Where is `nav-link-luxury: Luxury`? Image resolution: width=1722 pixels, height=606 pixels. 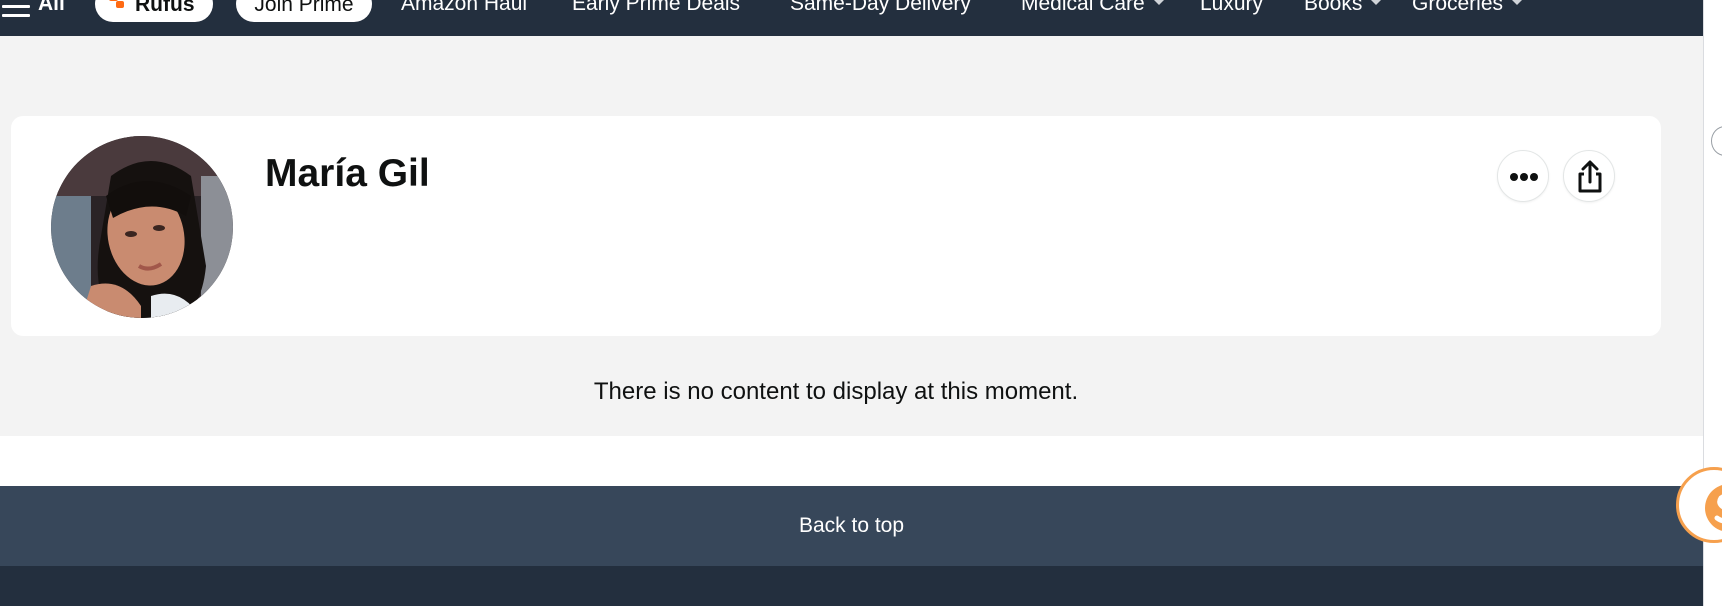 nav-link-luxury: Luxury is located at coordinates (1231, 9).